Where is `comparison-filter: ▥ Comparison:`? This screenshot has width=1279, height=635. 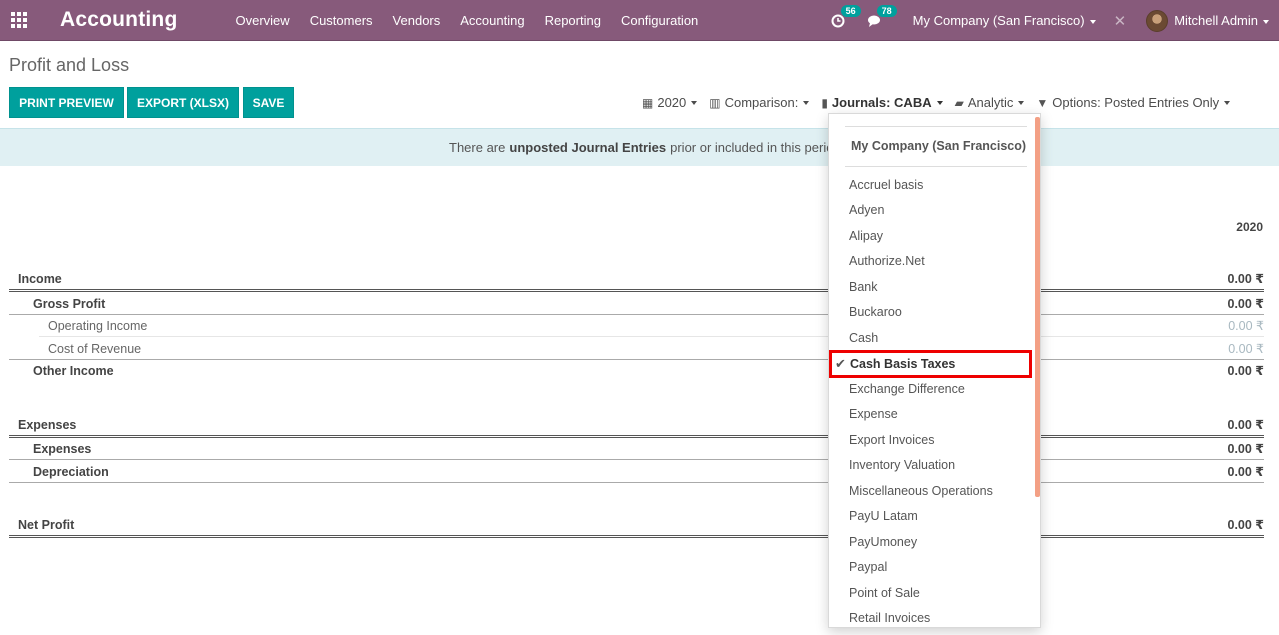
comparison-filter: ▥ Comparison: is located at coordinates (759, 102).